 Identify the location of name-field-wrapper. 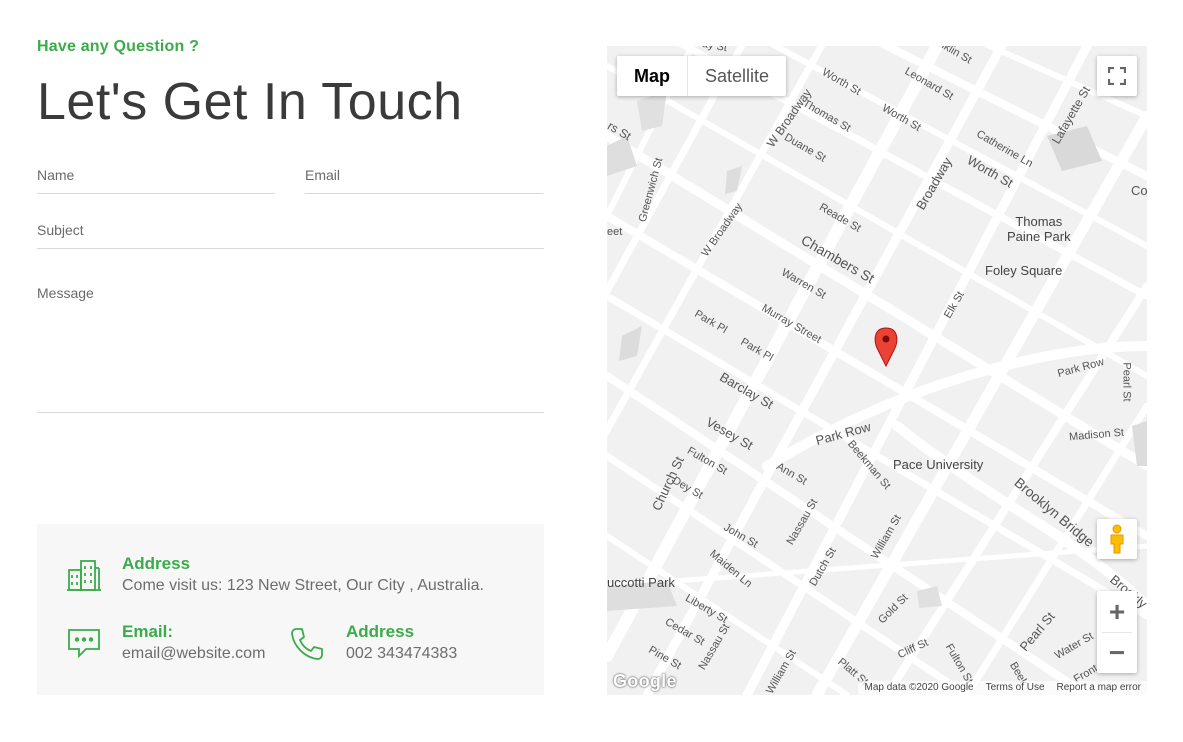
(156, 180).